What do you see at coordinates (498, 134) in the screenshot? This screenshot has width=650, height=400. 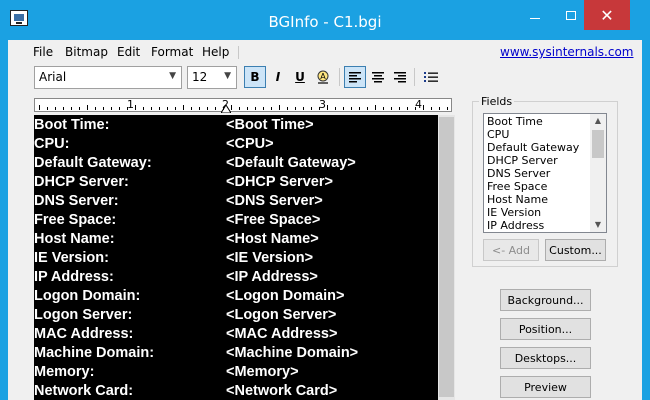 I see `list-item: CPU` at bounding box center [498, 134].